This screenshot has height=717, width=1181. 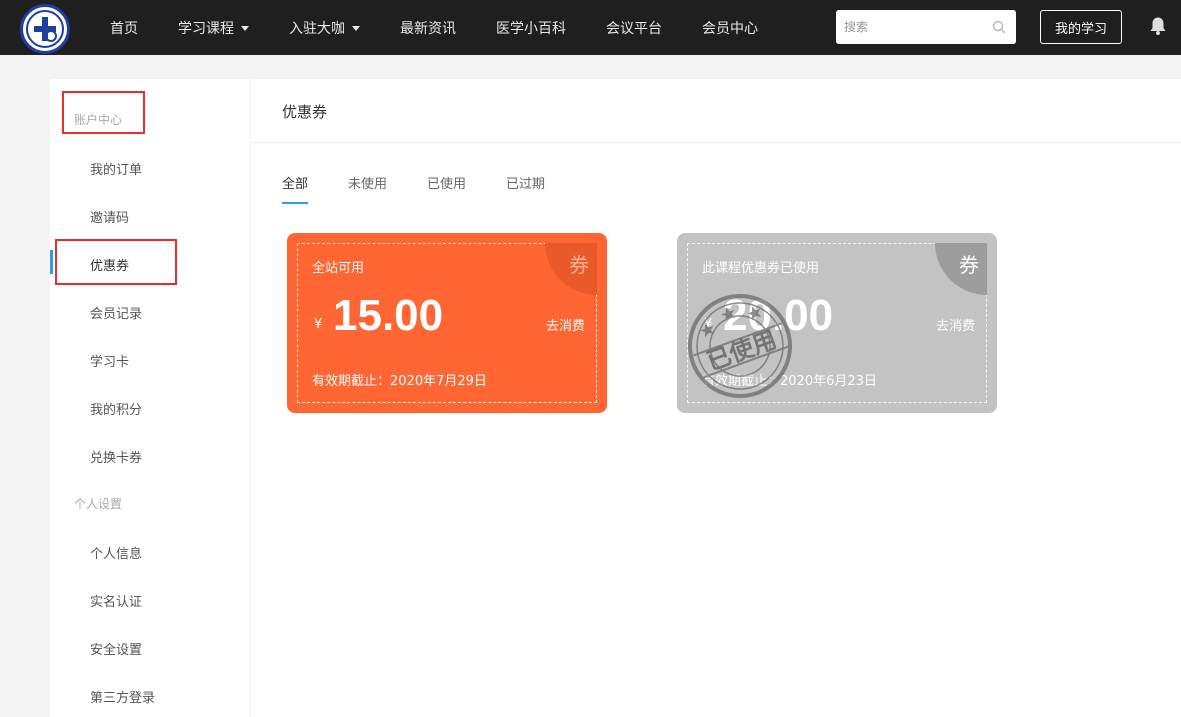 I want to click on sidebar-group-personal: 个人设置, so click(x=98, y=504).